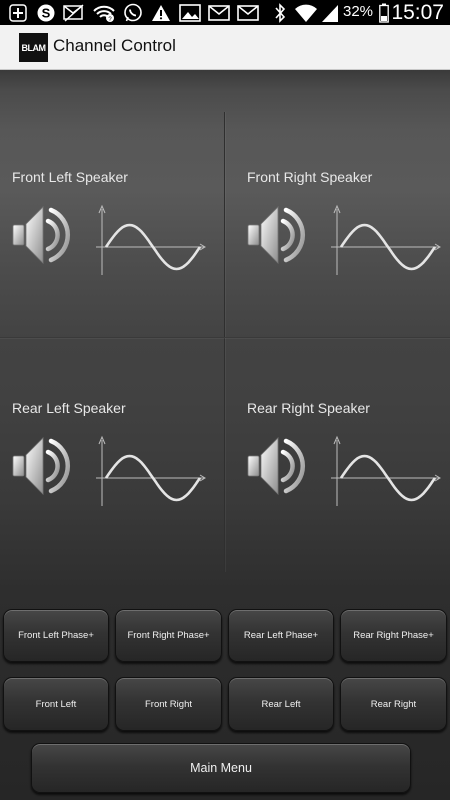 The height and width of the screenshot is (800, 450). What do you see at coordinates (190, 12) in the screenshot?
I see `image-icon` at bounding box center [190, 12].